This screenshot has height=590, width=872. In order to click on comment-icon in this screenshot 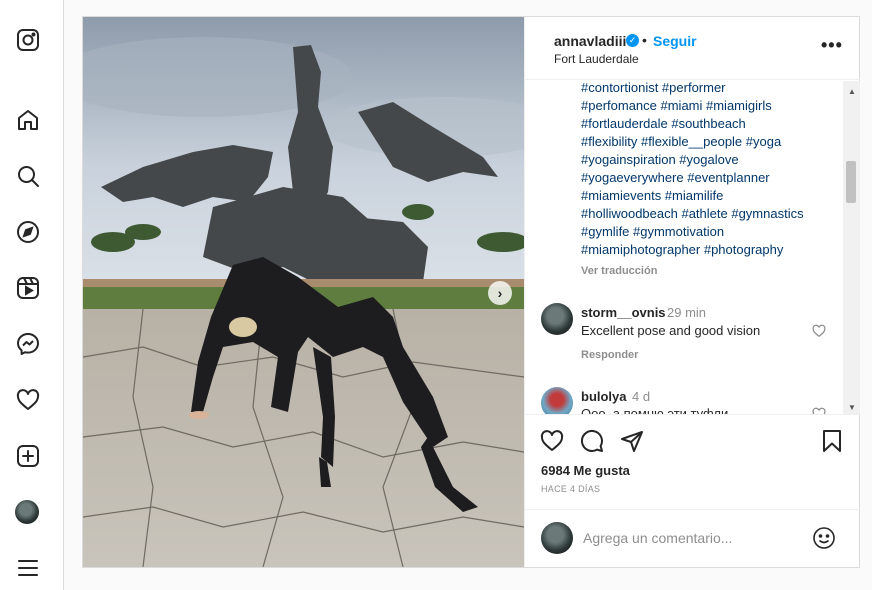, I will do `click(592, 441)`.